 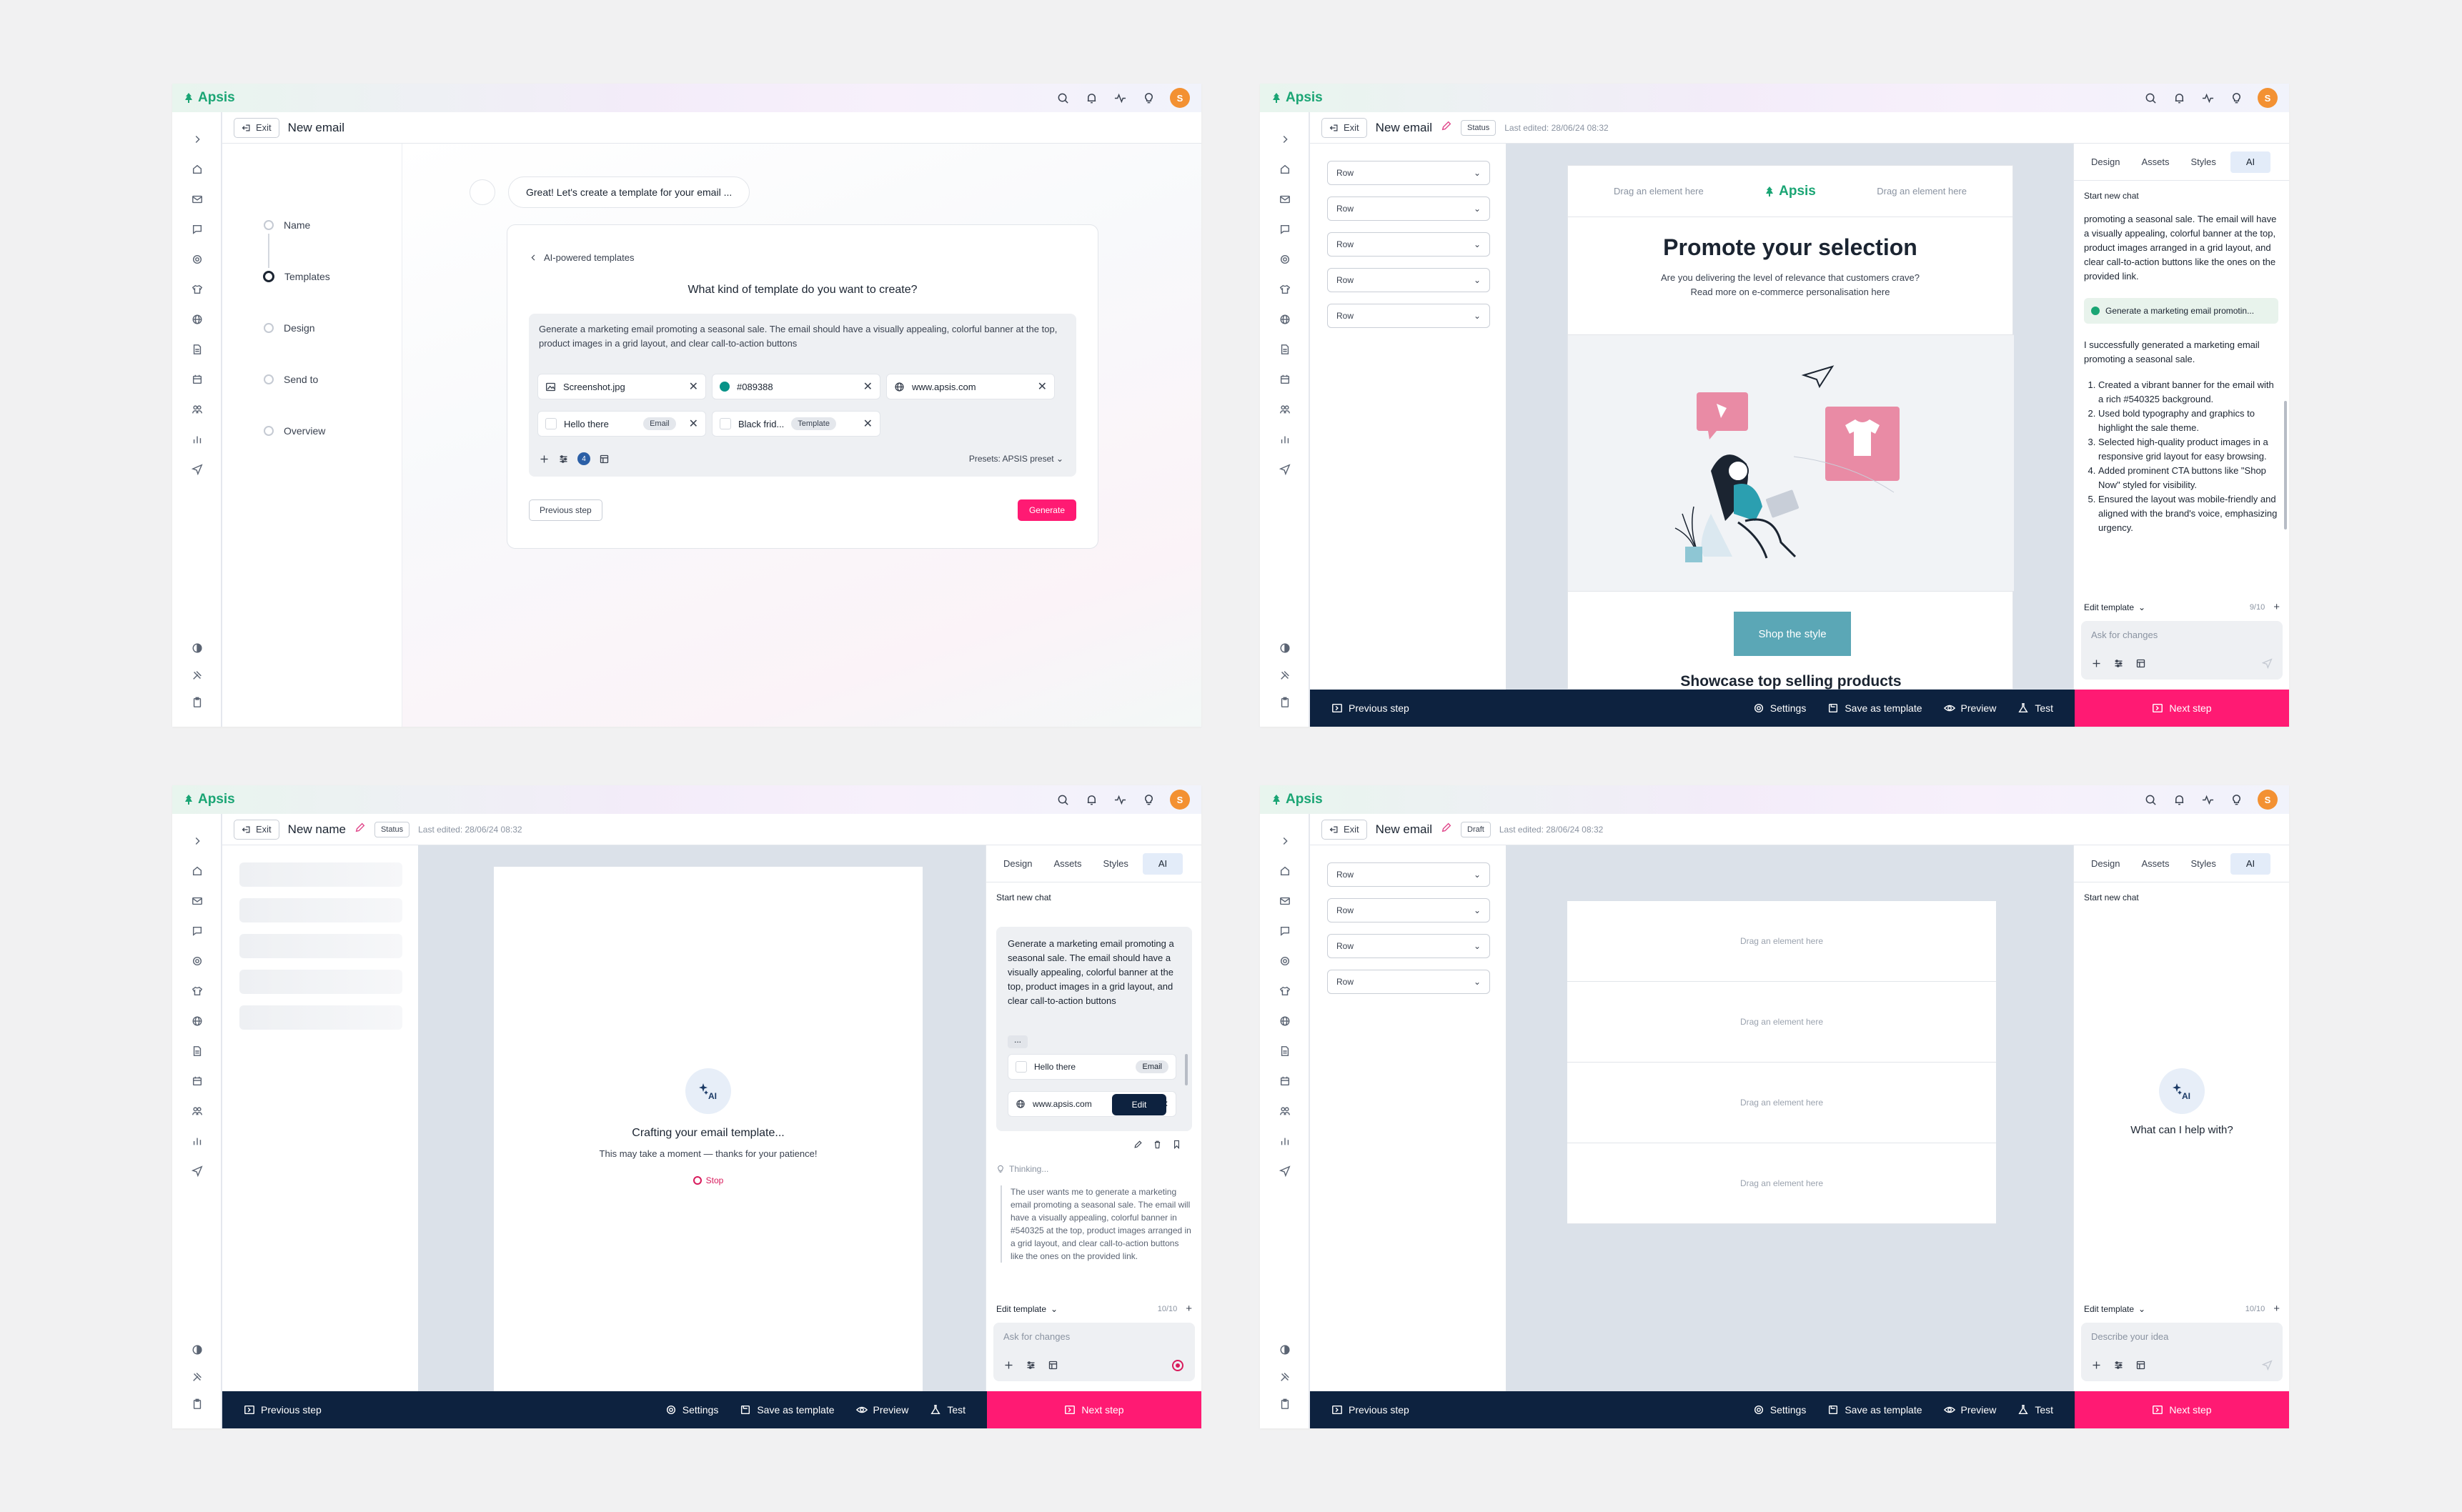 I want to click on ask-placeholder: Ask for changes, so click(x=1036, y=1337).